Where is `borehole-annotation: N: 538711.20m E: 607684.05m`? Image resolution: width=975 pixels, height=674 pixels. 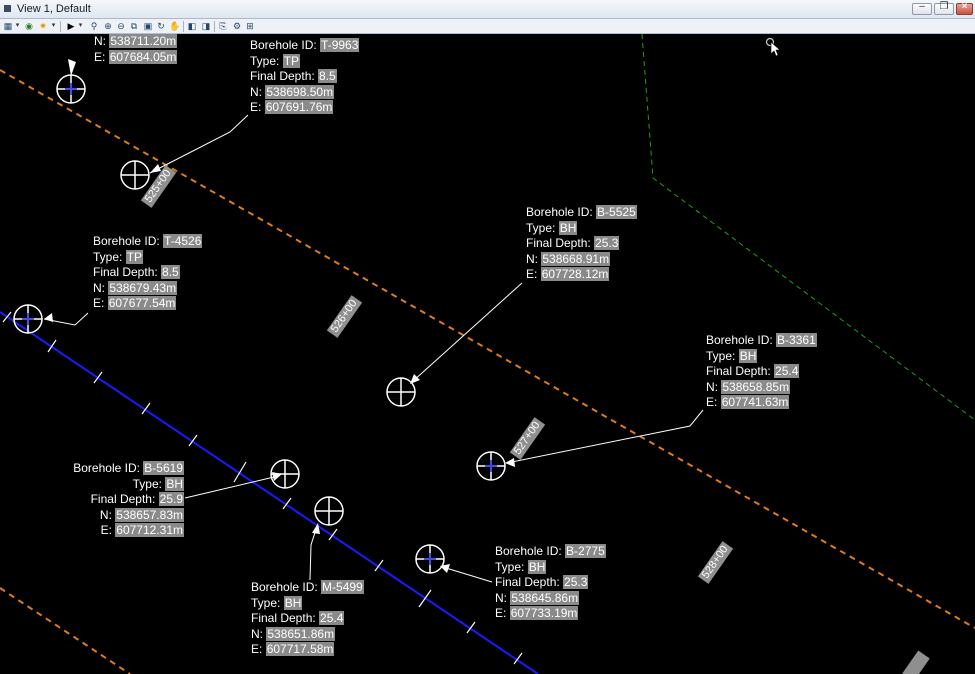 borehole-annotation: N: 538711.20m E: 607684.05m is located at coordinates (136, 49).